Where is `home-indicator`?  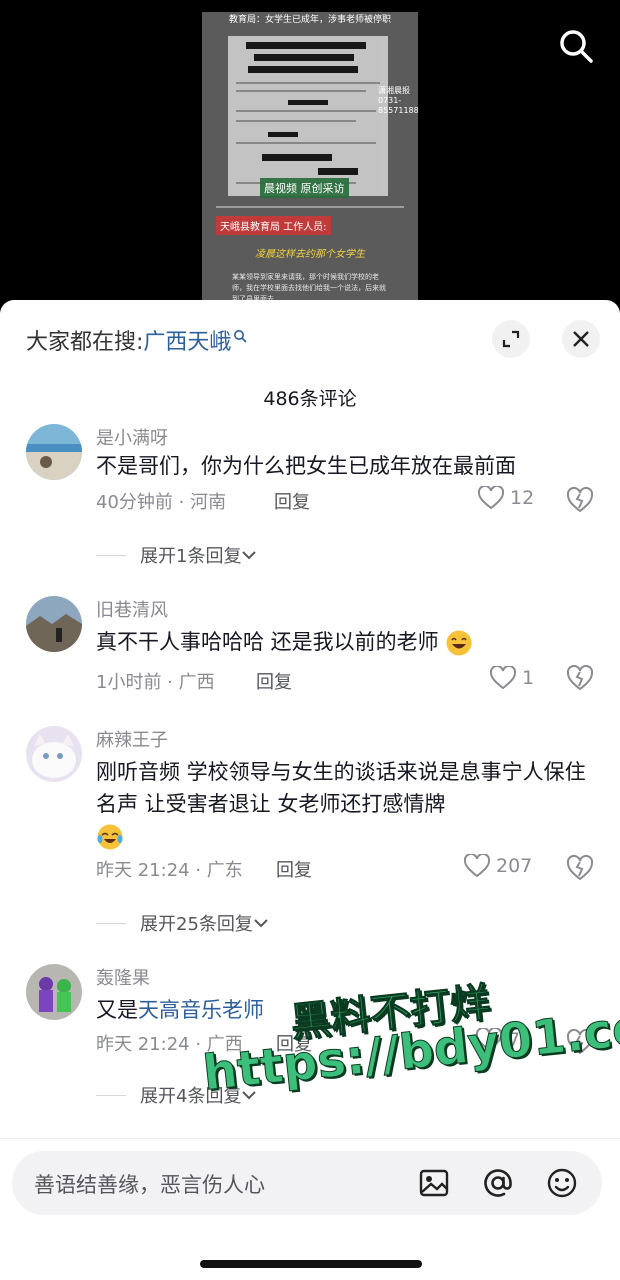
home-indicator is located at coordinates (311, 1264).